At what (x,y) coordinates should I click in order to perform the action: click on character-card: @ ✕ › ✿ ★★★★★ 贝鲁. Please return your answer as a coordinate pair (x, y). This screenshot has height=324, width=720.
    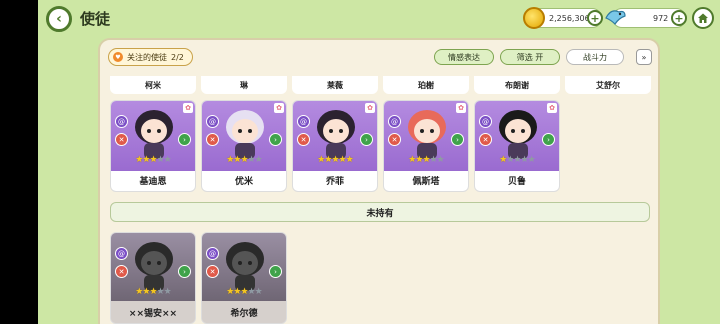
    Looking at the image, I should click on (517, 146).